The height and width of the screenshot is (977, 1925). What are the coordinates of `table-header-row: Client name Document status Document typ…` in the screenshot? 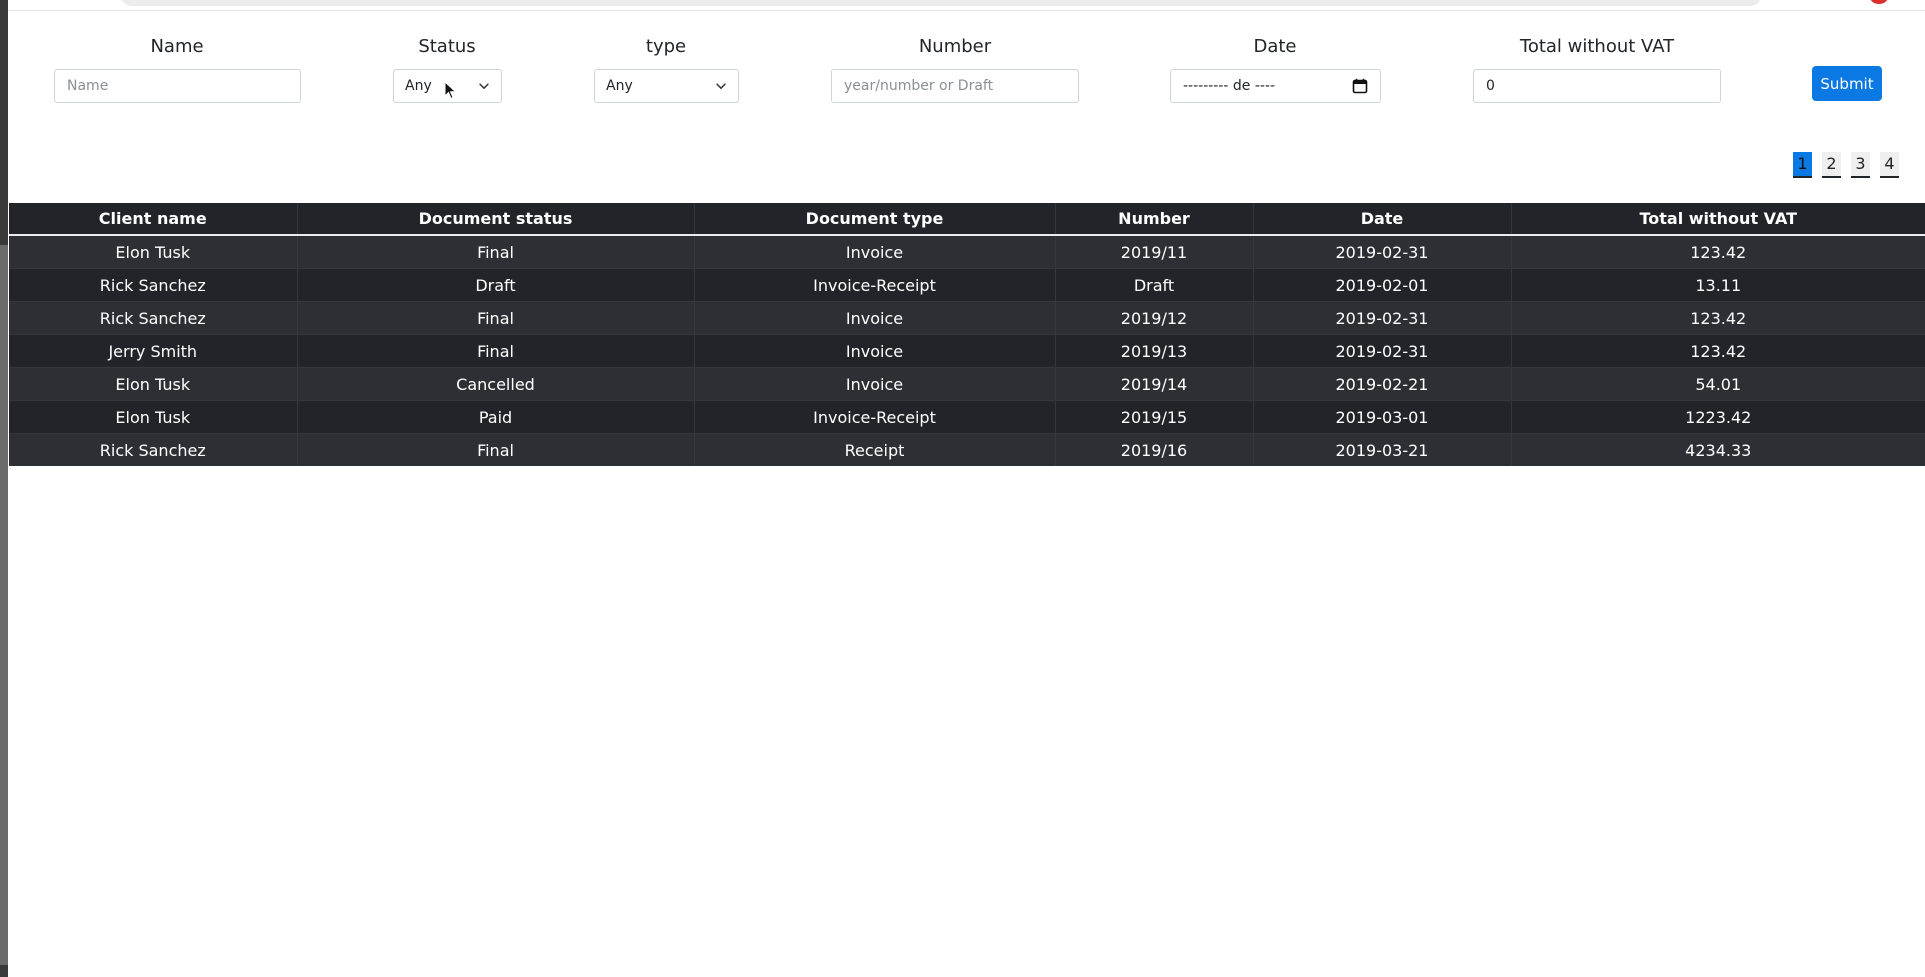 It's located at (967, 219).